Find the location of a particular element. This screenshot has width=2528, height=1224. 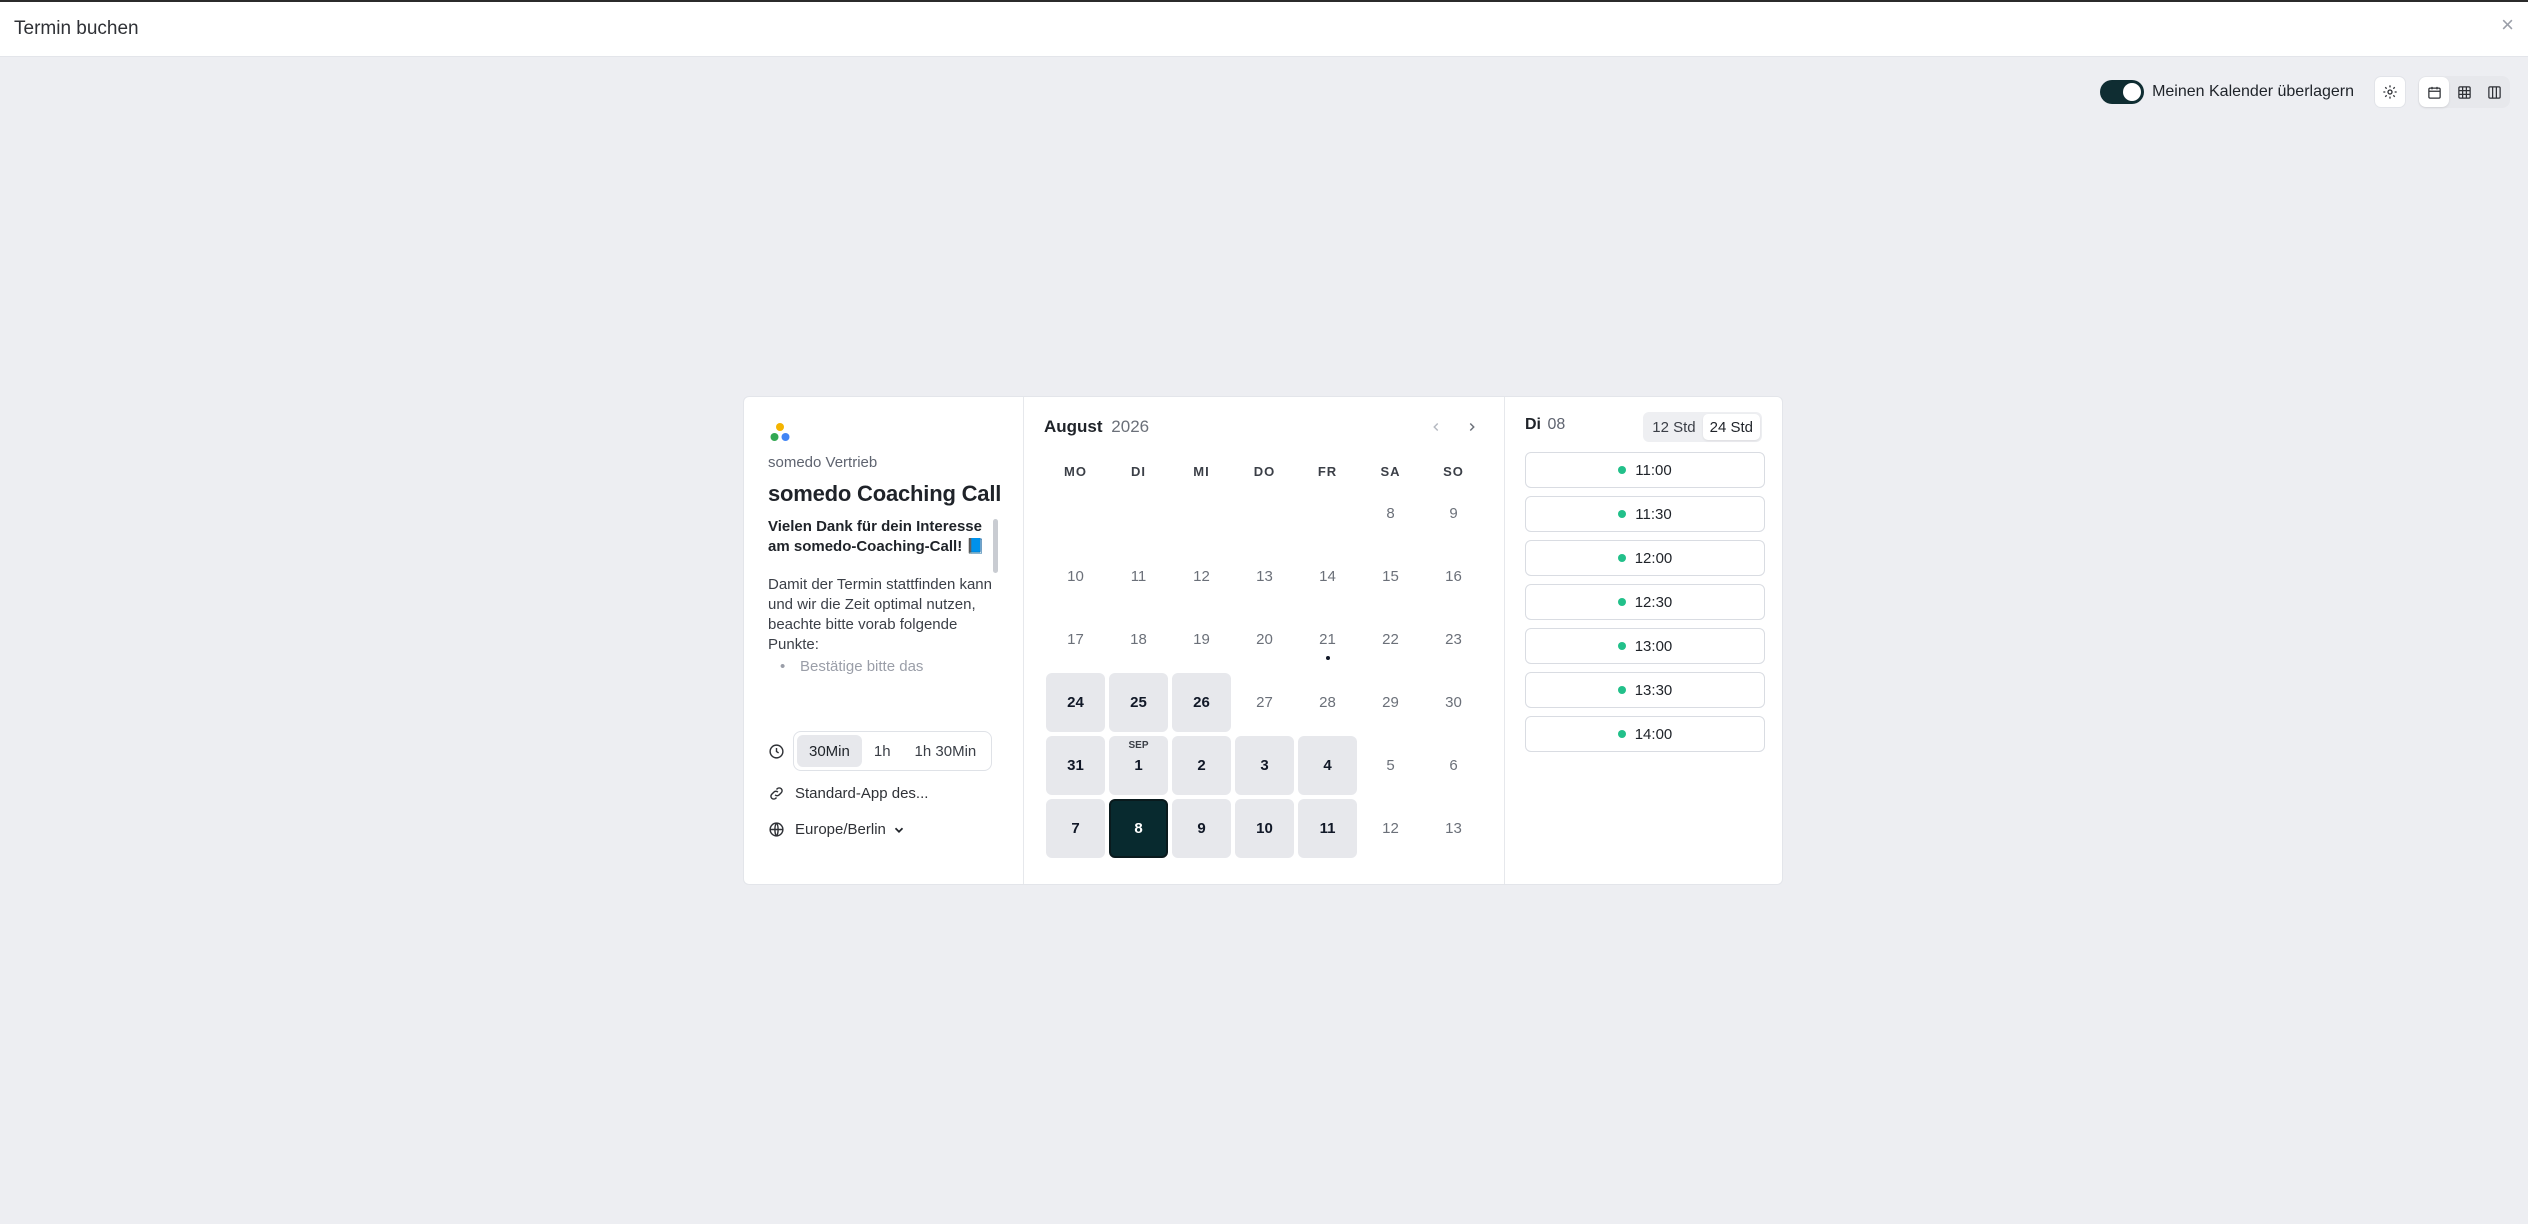

calendar-day: 3 is located at coordinates (1264, 765).